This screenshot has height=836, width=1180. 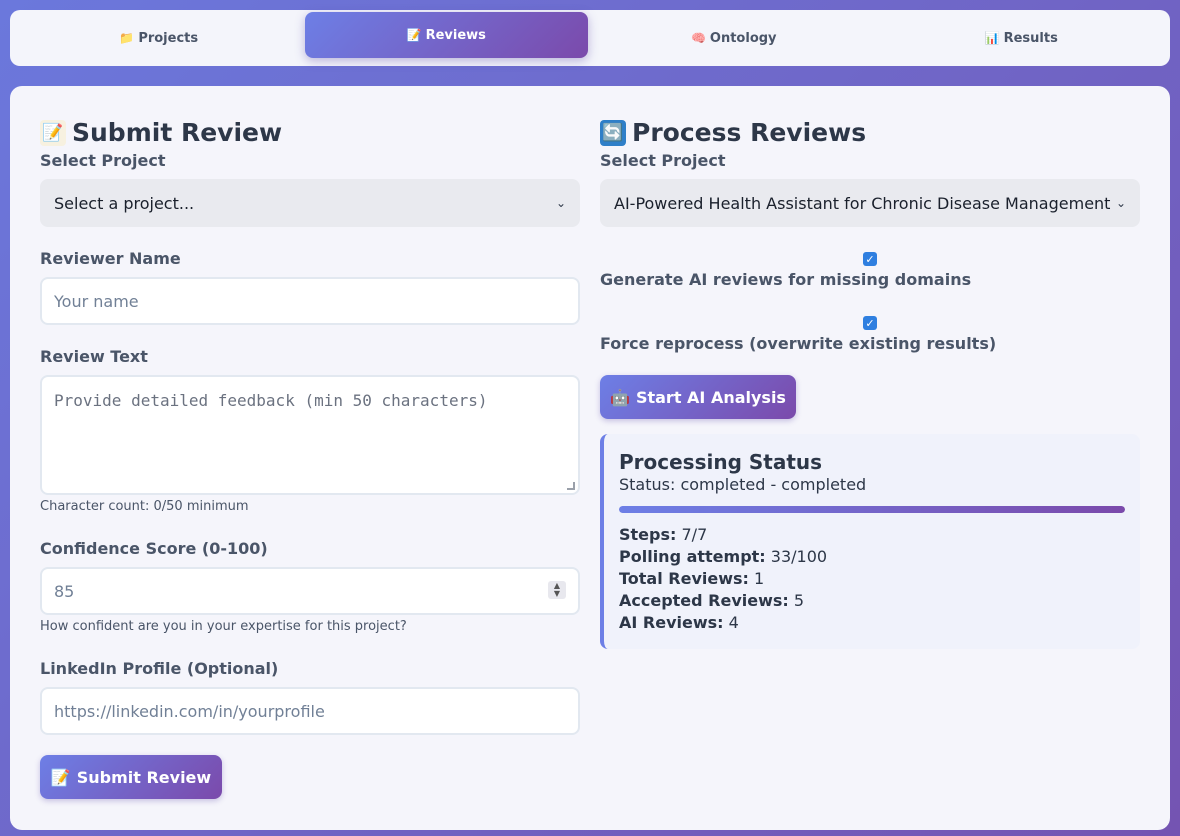 What do you see at coordinates (743, 38) in the screenshot?
I see `tab-label: Ontology` at bounding box center [743, 38].